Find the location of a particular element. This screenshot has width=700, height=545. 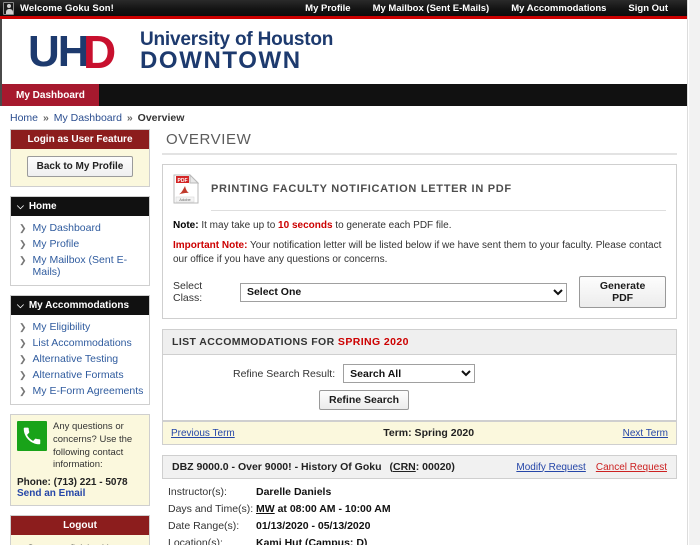

list-item: ❯ List Accommodations is located at coordinates (80, 343).